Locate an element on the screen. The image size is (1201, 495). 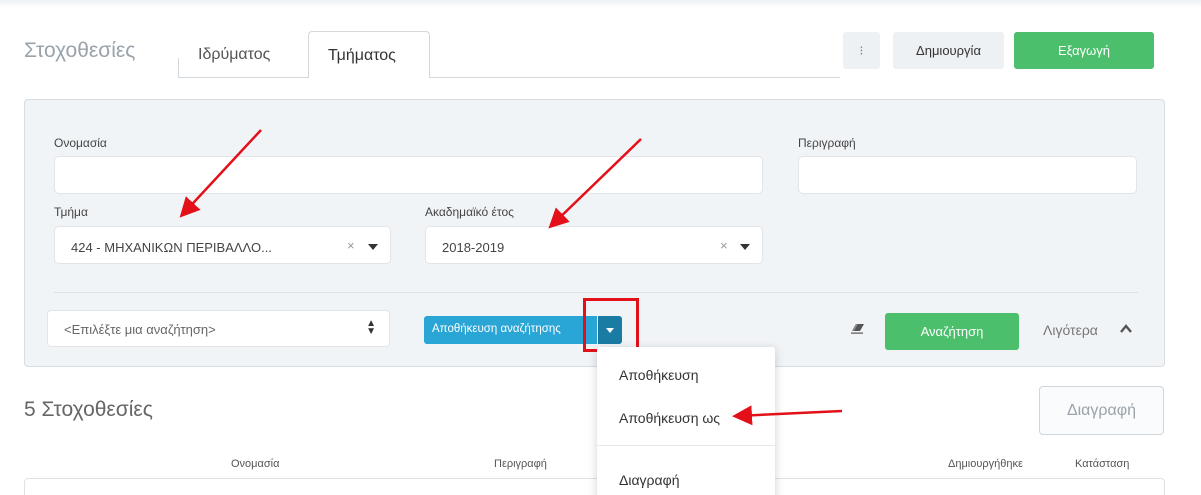
tabs-divider-left is located at coordinates (178, 68).